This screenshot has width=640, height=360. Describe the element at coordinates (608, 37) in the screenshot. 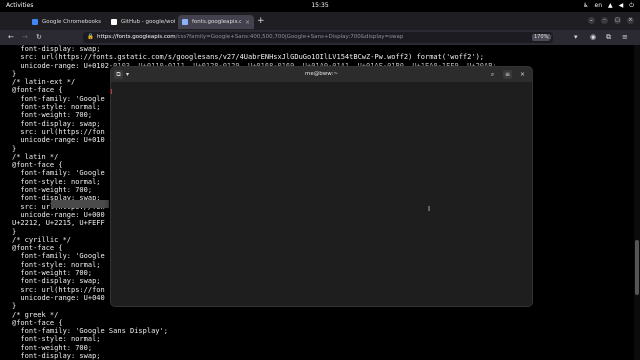

I see `extensions-icon: ⧉` at that location.